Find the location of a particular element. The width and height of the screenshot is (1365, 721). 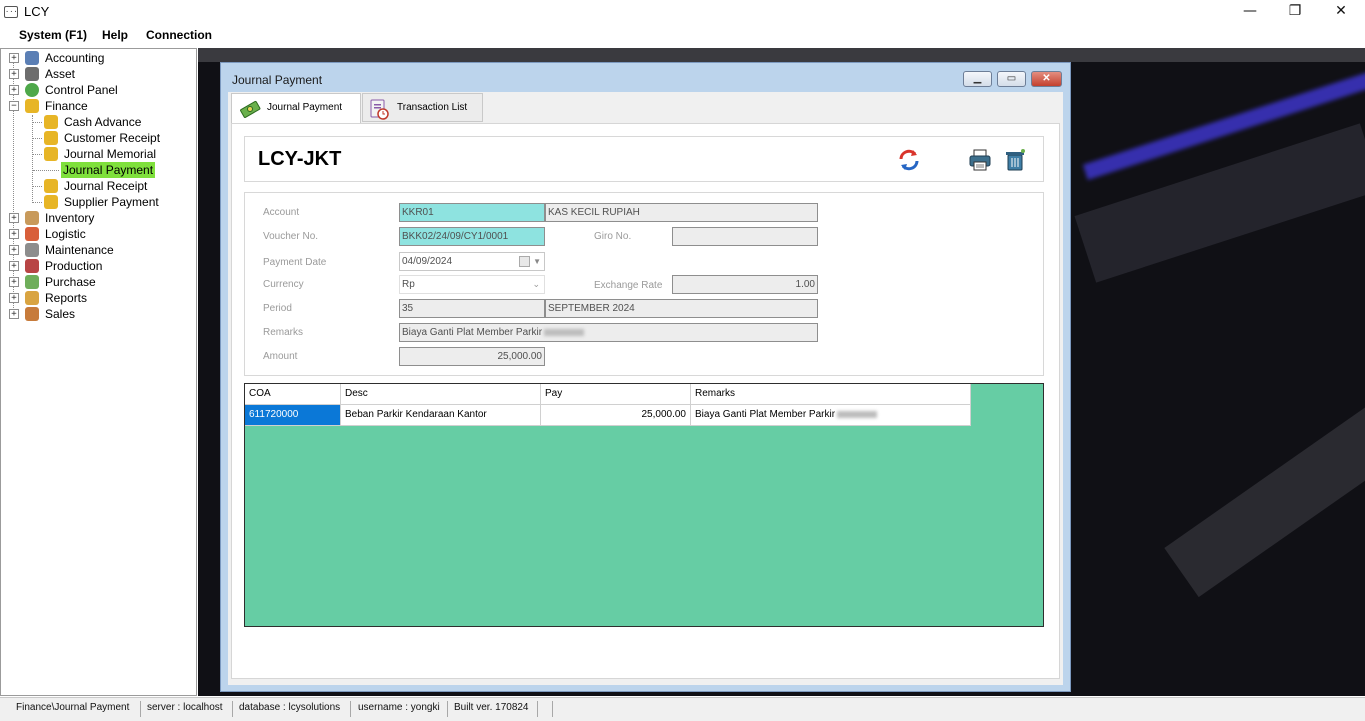

child-minimize-button: ▁ is located at coordinates (977, 79).